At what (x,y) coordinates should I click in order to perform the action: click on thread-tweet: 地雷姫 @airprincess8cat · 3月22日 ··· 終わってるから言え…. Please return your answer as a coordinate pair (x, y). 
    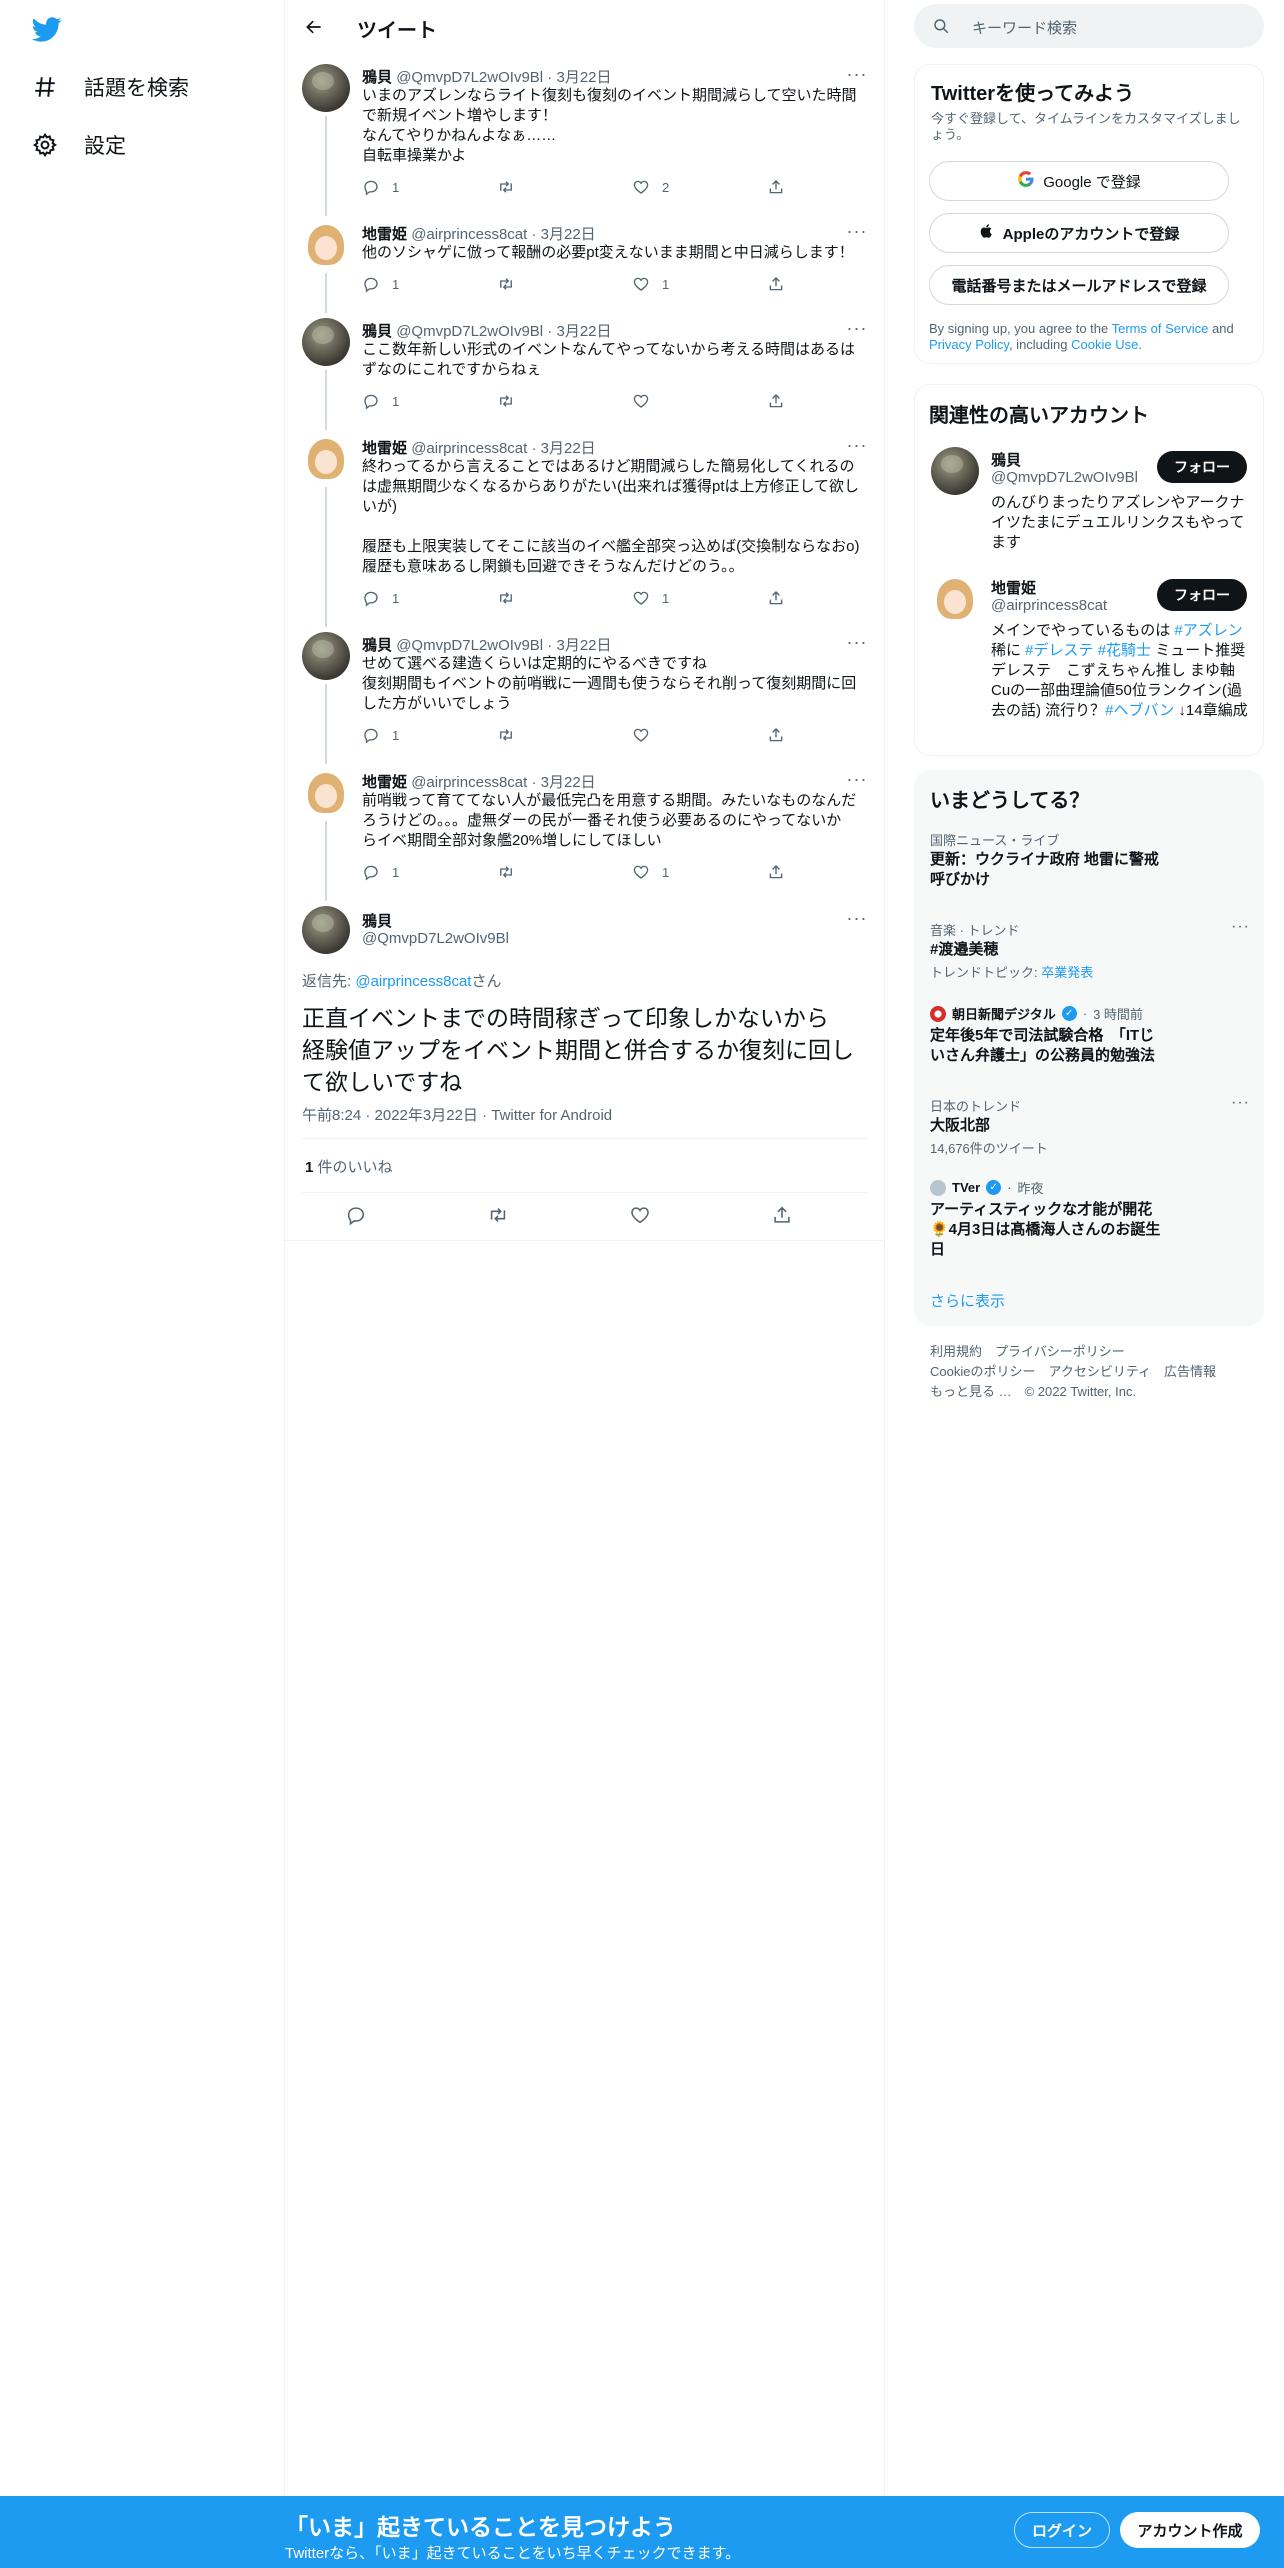
    Looking at the image, I should click on (585, 531).